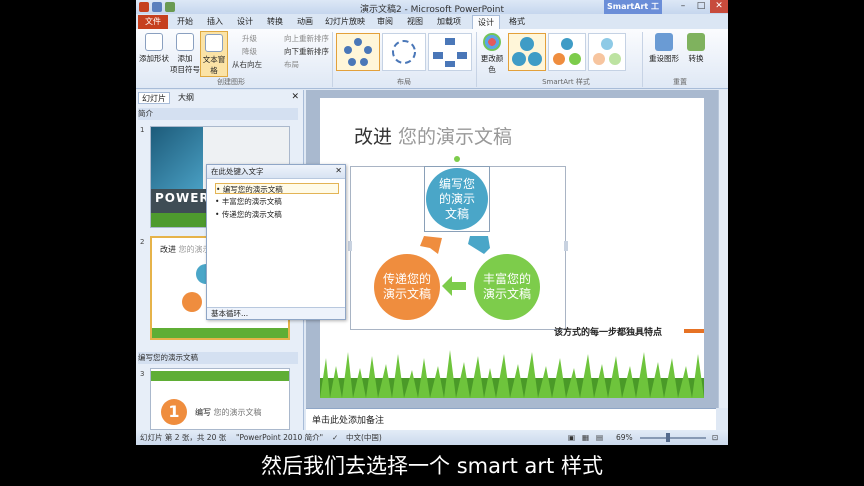 The width and height of the screenshot is (864, 486). What do you see at coordinates (335, 437) in the screenshot?
I see `spellcheck-icon: ✓` at bounding box center [335, 437].